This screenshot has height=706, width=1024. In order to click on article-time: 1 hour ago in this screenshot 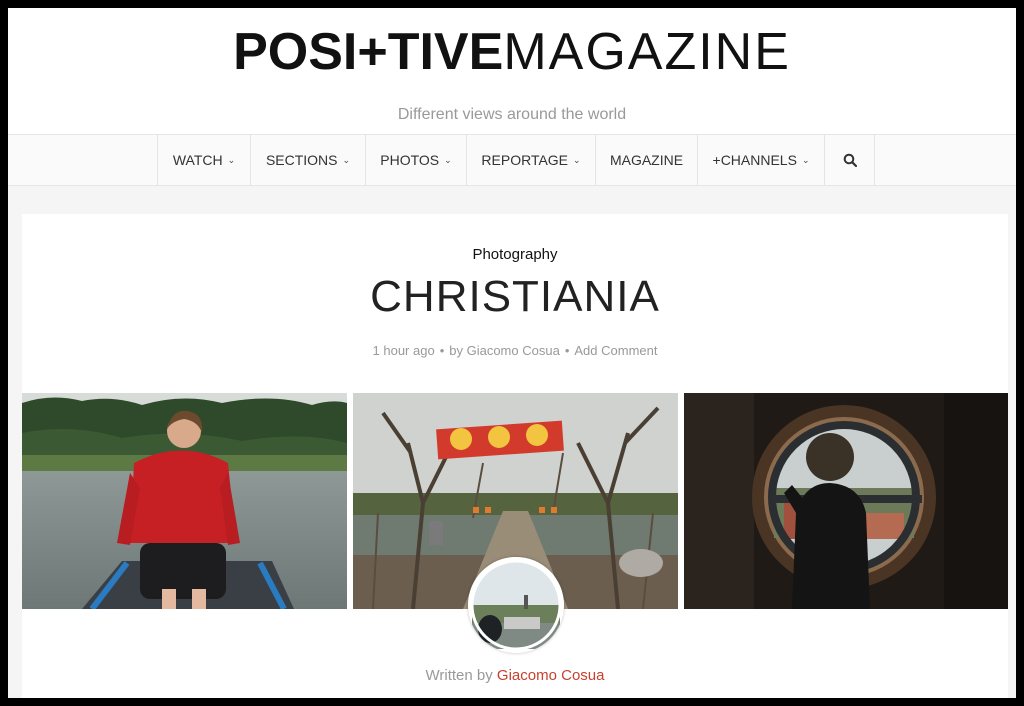, I will do `click(403, 350)`.